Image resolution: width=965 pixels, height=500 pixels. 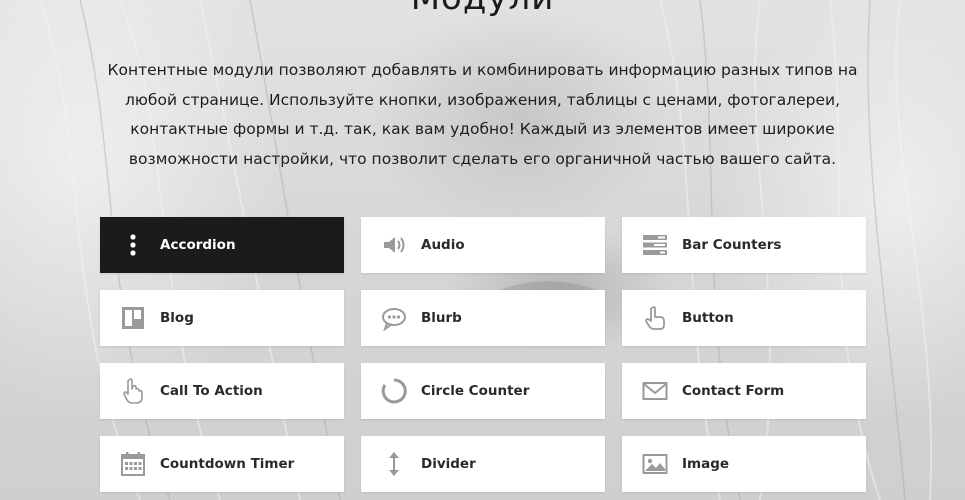 What do you see at coordinates (732, 245) in the screenshot?
I see `module-label: Bar Counters` at bounding box center [732, 245].